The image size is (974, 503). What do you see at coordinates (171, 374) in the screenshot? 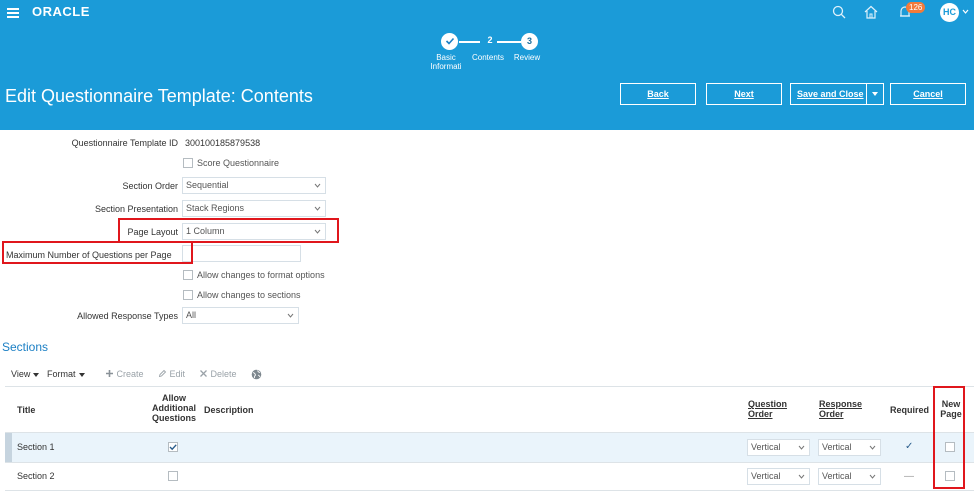
I see `edit-button: Edit` at bounding box center [171, 374].